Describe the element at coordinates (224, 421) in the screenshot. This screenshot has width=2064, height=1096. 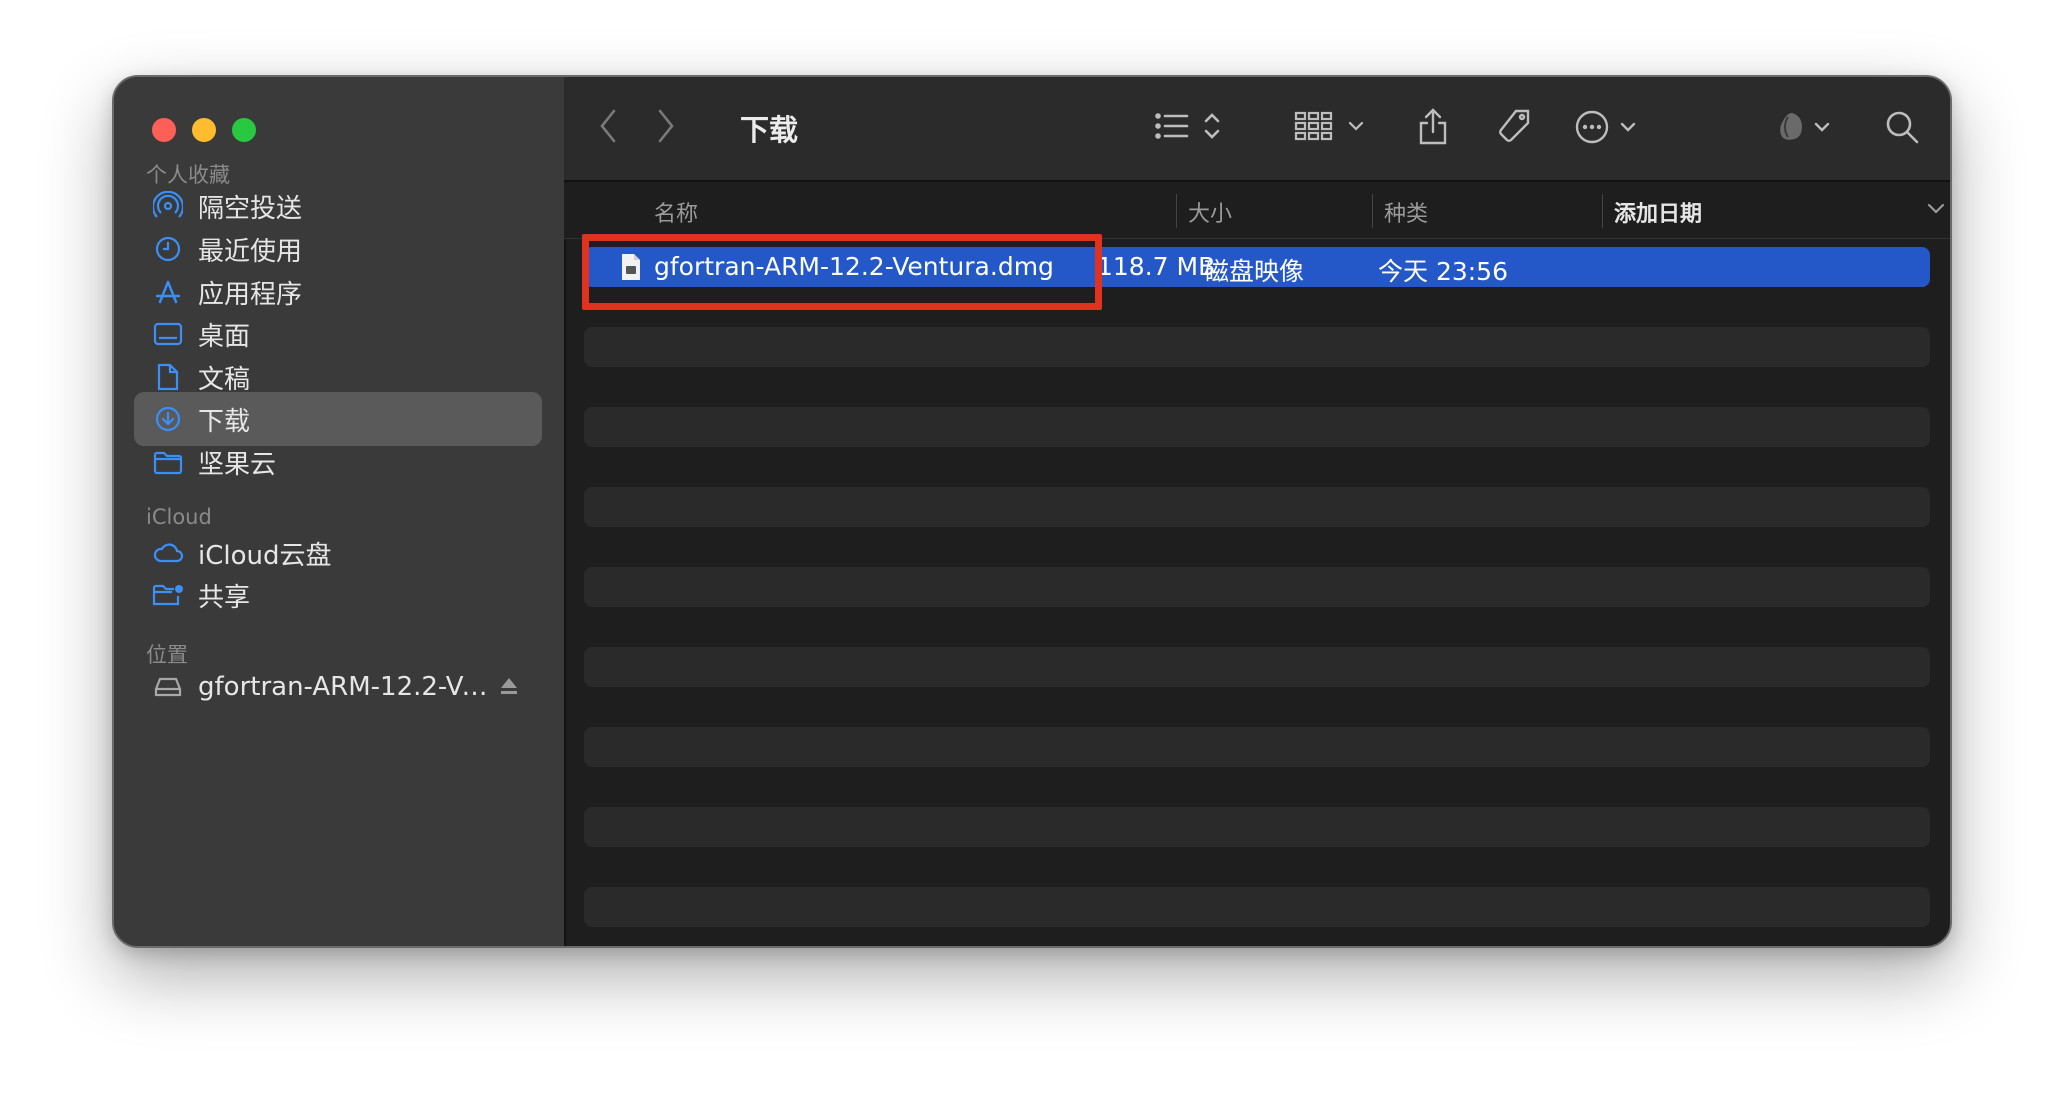
I see `sidebar-item-label: 下载` at that location.